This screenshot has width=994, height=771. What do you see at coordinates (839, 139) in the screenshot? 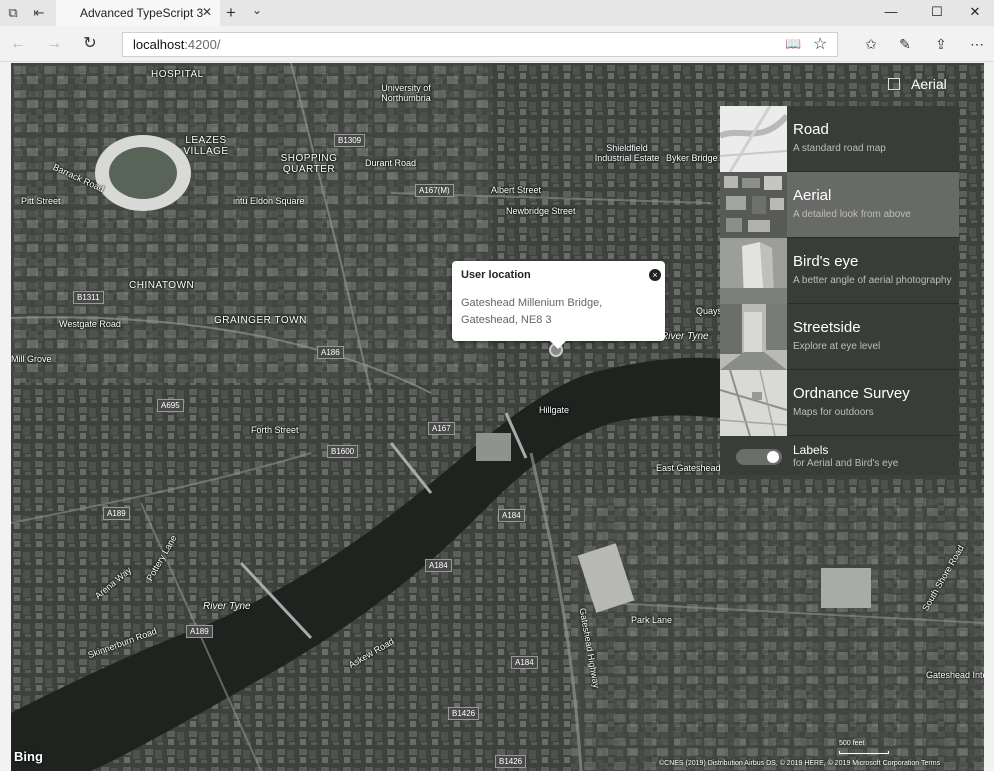
I see `style-option-road: Road A standard road map` at bounding box center [839, 139].